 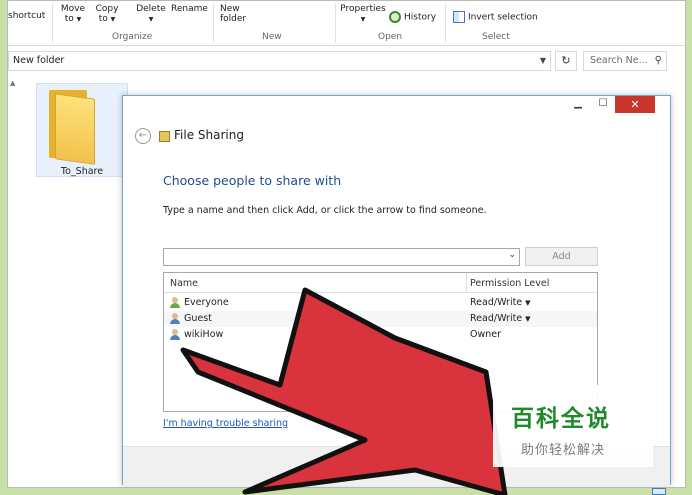 I want to click on move-to-button: Move to ▼, so click(x=73, y=14).